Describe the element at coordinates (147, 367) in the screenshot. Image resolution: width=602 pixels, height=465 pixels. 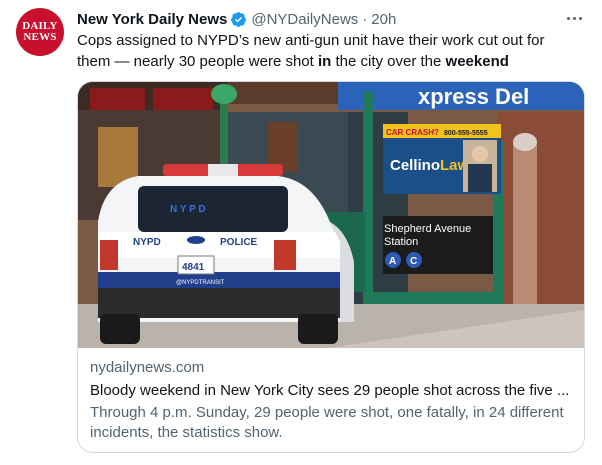
I see `card-domain: nydailynews.com` at that location.